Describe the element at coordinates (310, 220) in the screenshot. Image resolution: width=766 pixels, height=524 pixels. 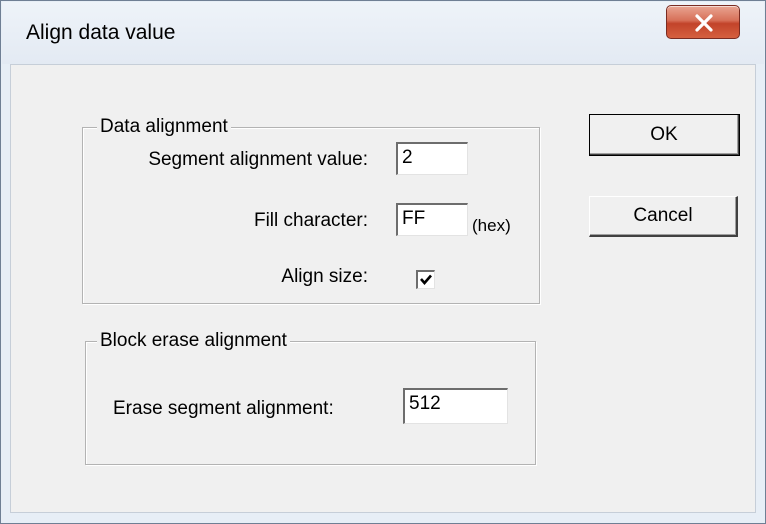
I see `fill-character-label: Fill character:` at that location.